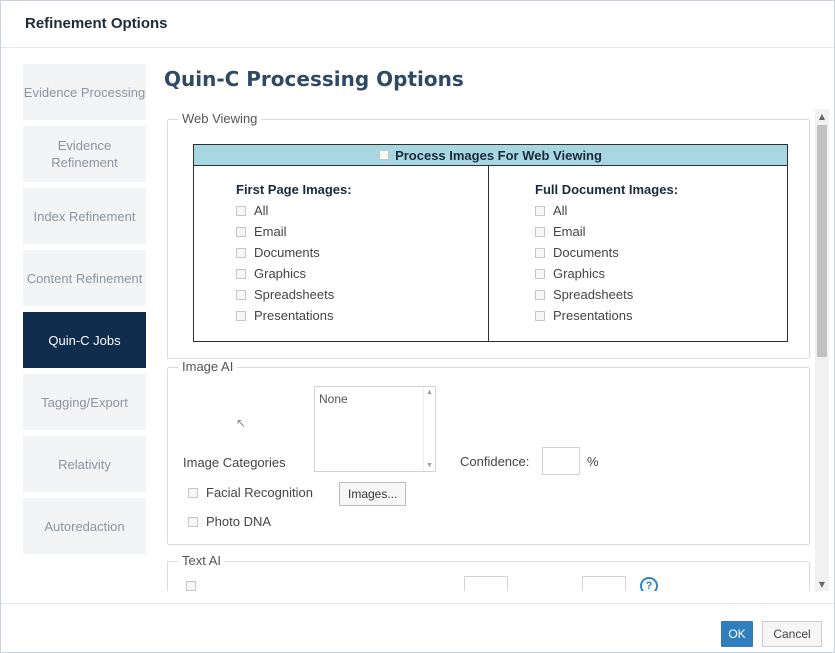 This screenshot has height=653, width=835. Describe the element at coordinates (84, 92) in the screenshot. I see `sidebar-item-evidence-processing: Evidence Processing` at that location.